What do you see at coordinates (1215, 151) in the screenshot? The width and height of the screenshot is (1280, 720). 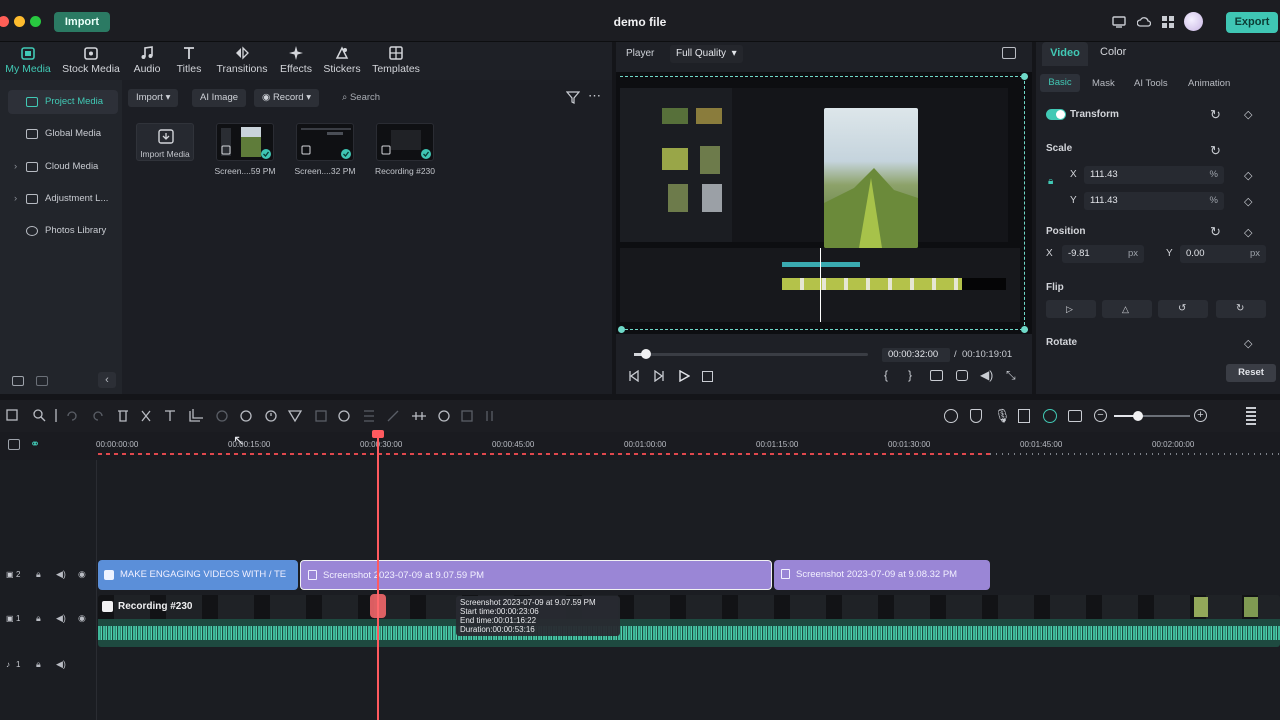 I see `reset-scale-icon: ↻` at bounding box center [1215, 151].